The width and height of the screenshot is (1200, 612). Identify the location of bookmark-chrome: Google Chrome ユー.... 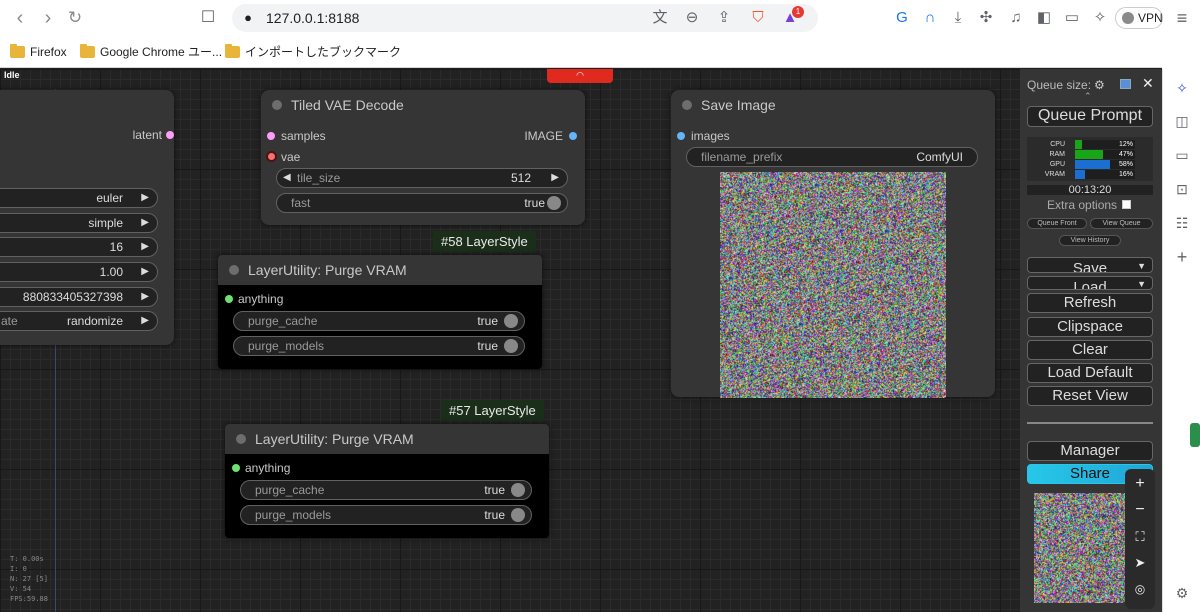
(151, 52).